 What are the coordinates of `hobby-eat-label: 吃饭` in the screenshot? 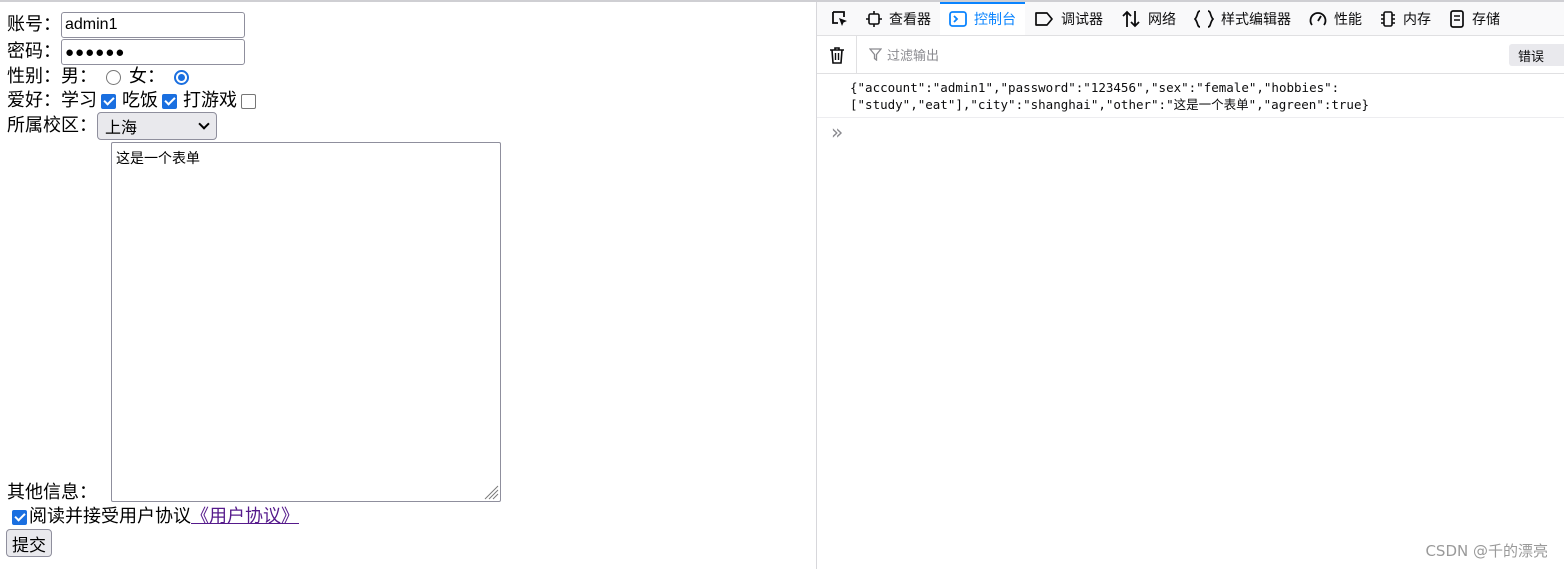 It's located at (140, 100).